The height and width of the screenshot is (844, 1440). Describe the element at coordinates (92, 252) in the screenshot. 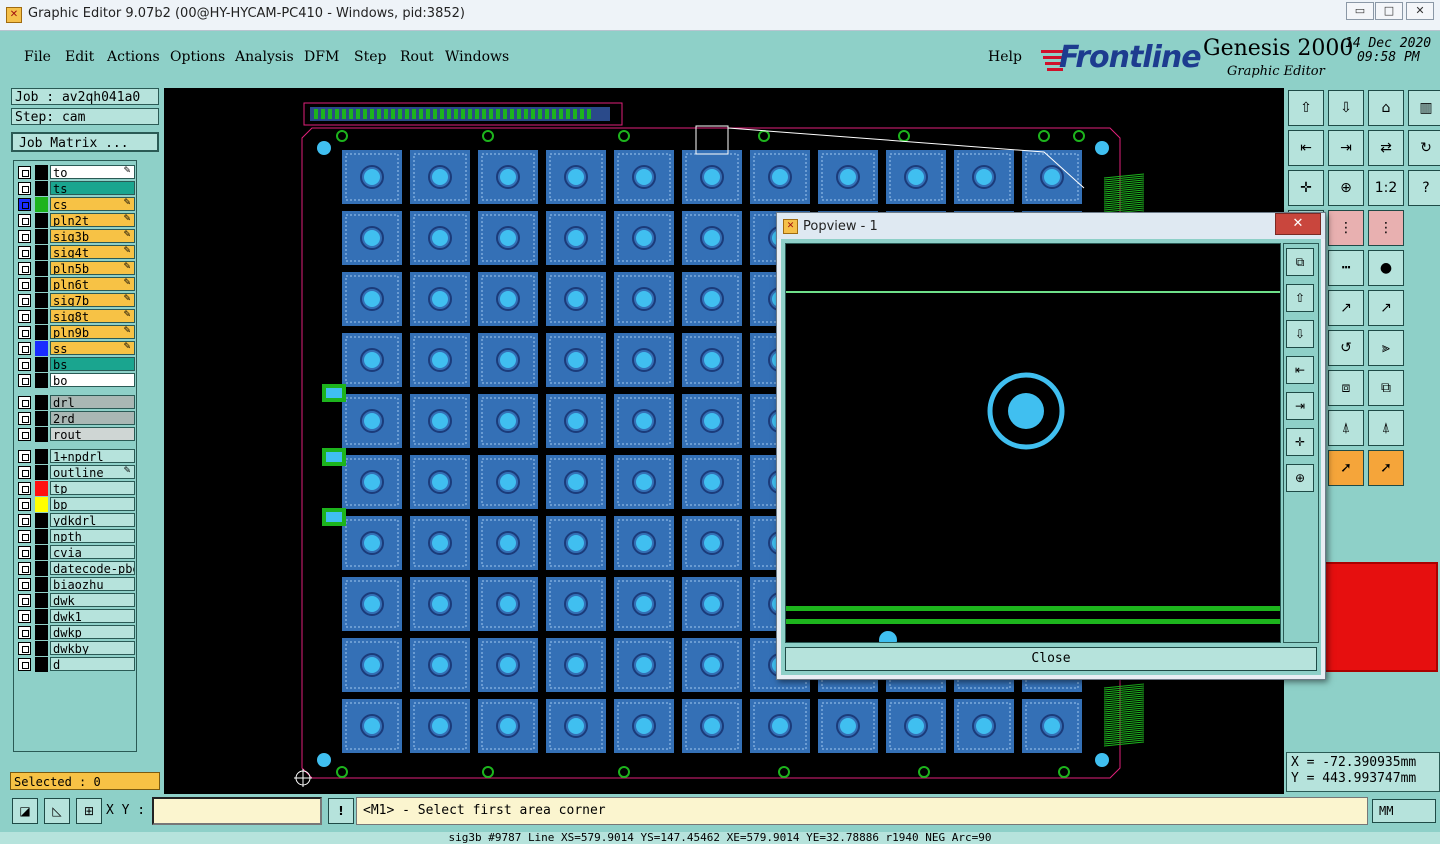

I see `layer-name: sig4t ✎` at that location.